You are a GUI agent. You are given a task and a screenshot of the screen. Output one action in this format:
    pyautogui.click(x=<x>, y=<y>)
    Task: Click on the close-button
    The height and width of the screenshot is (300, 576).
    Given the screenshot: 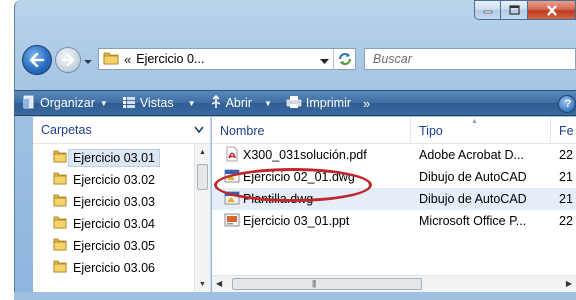 What is the action you would take?
    pyautogui.click(x=552, y=10)
    